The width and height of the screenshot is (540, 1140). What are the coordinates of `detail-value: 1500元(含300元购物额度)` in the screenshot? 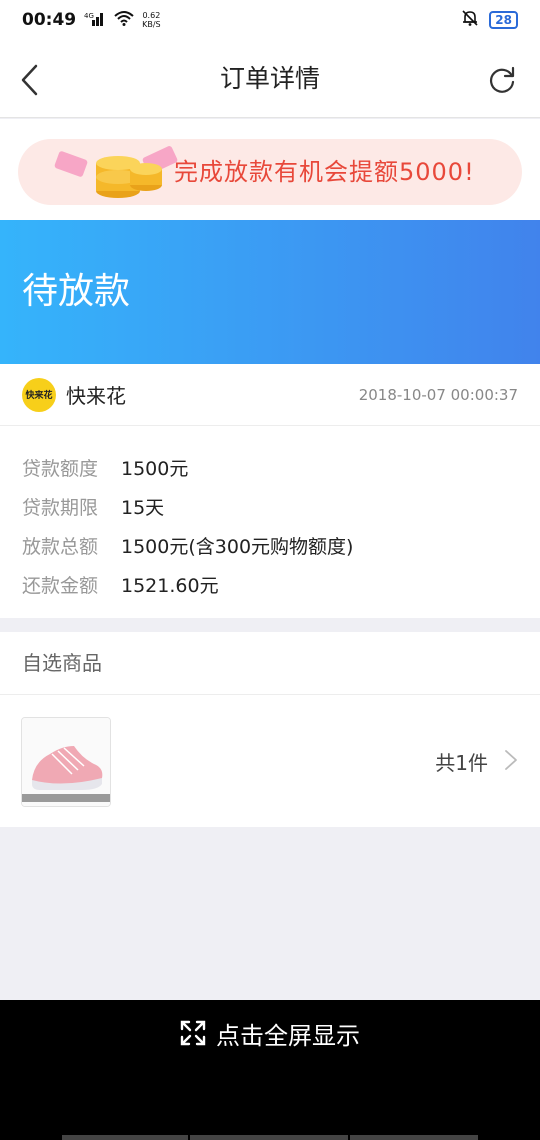 It's located at (237, 547).